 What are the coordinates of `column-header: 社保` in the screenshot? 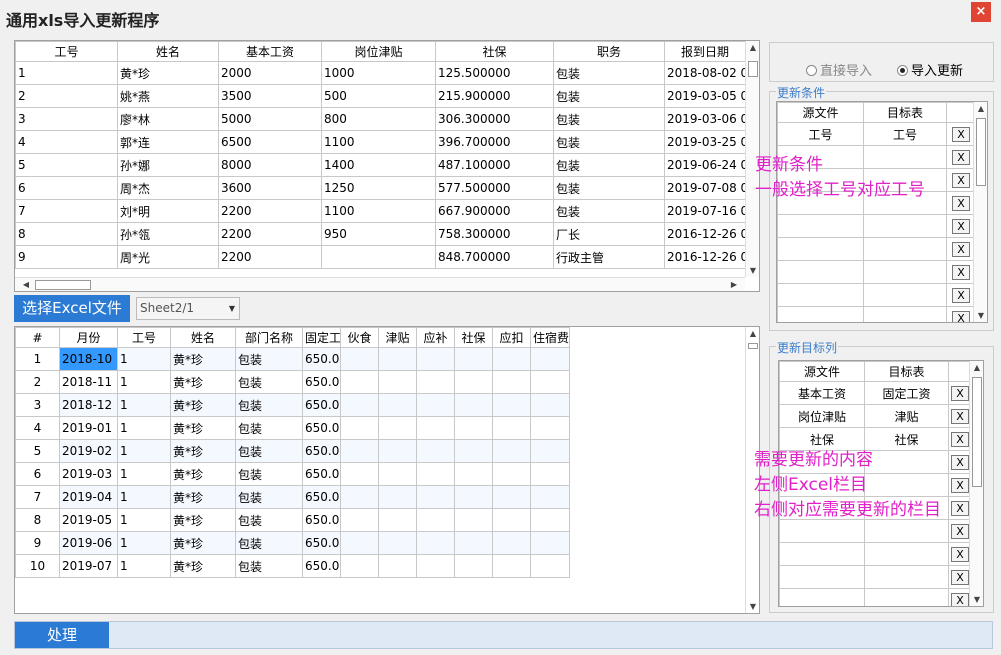 It's located at (473, 337).